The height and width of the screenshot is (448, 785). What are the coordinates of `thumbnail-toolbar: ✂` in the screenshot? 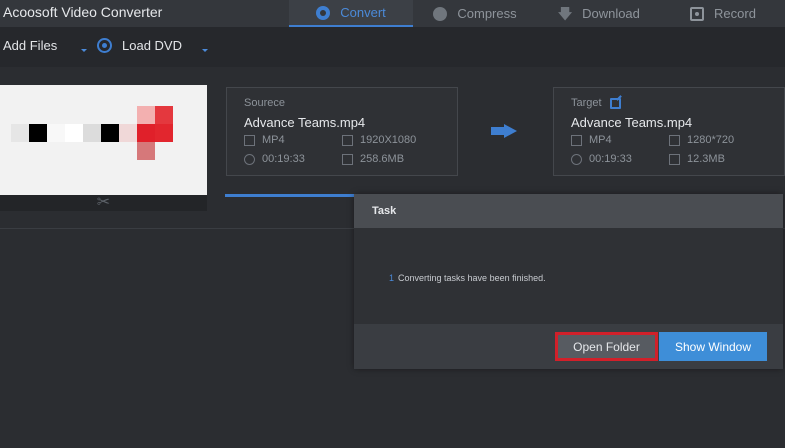 It's located at (103, 203).